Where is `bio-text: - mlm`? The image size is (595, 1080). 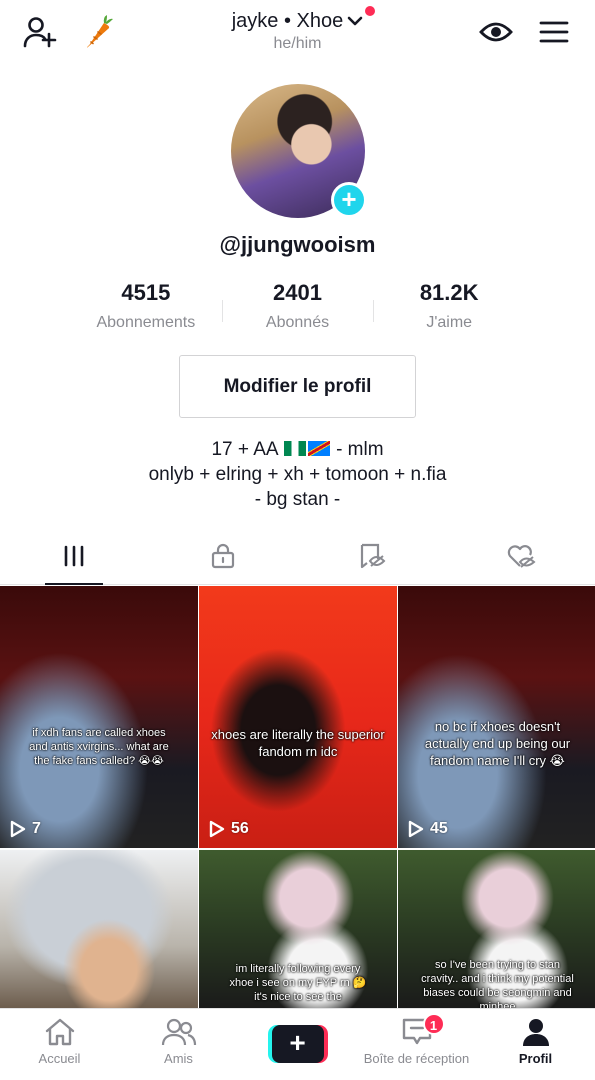 bio-text: - mlm is located at coordinates (360, 449).